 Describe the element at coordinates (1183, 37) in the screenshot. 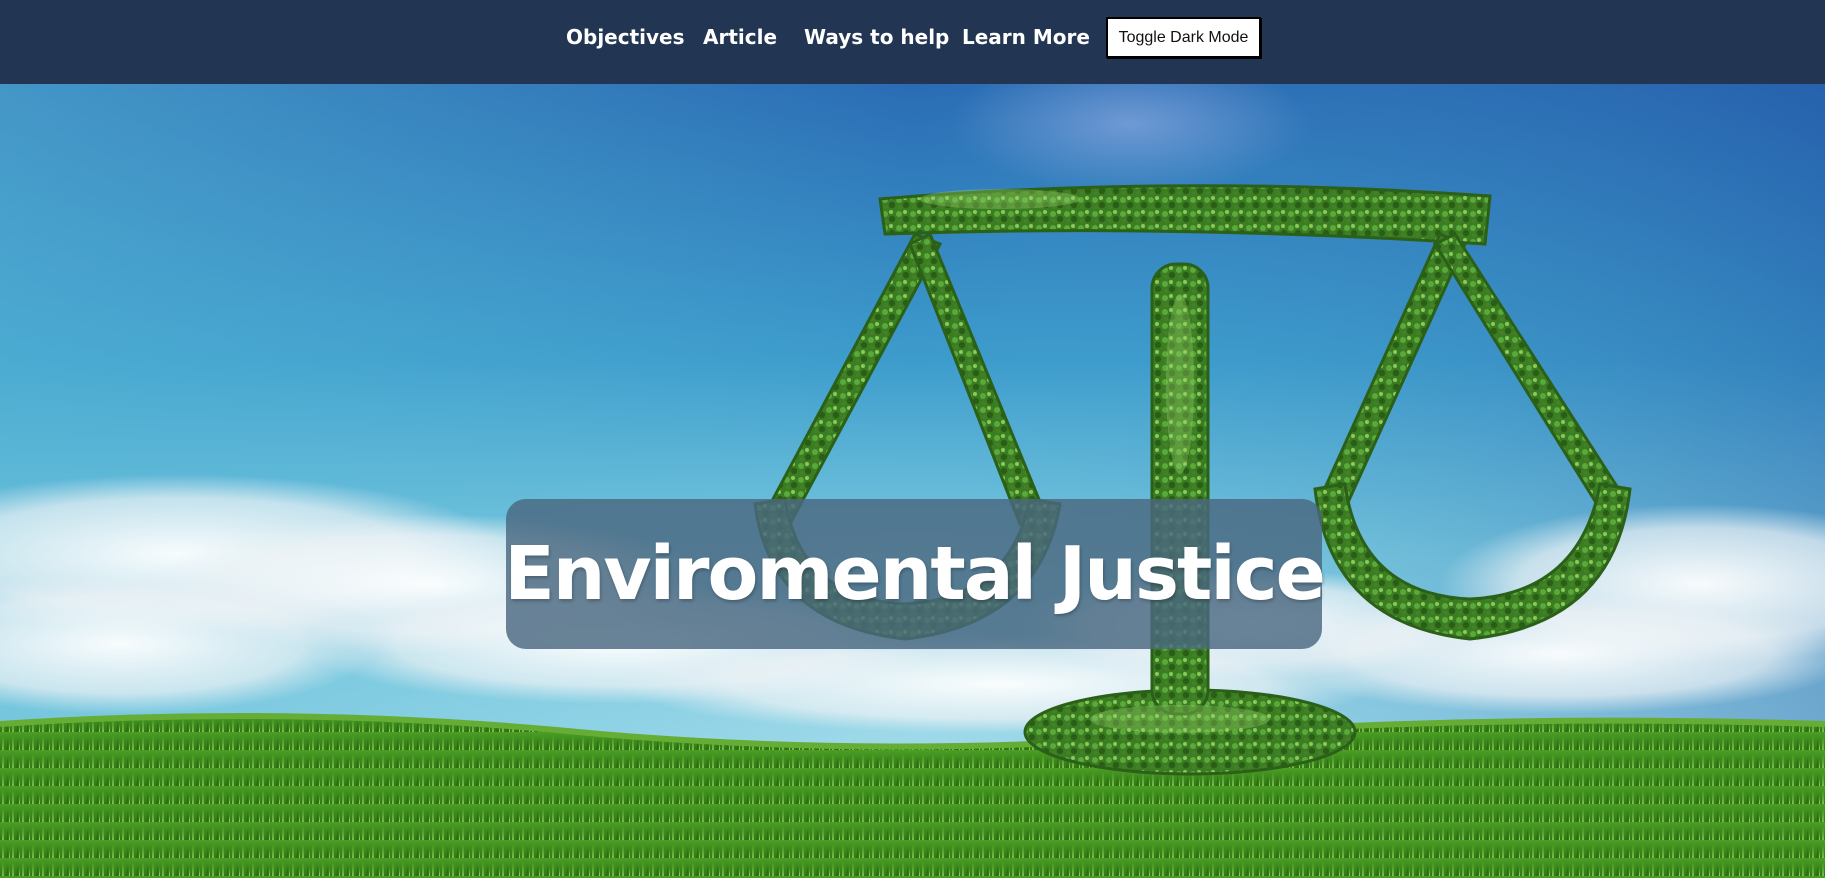

I see `toggle-dark-mode-button: Toggle Dark Mode` at that location.